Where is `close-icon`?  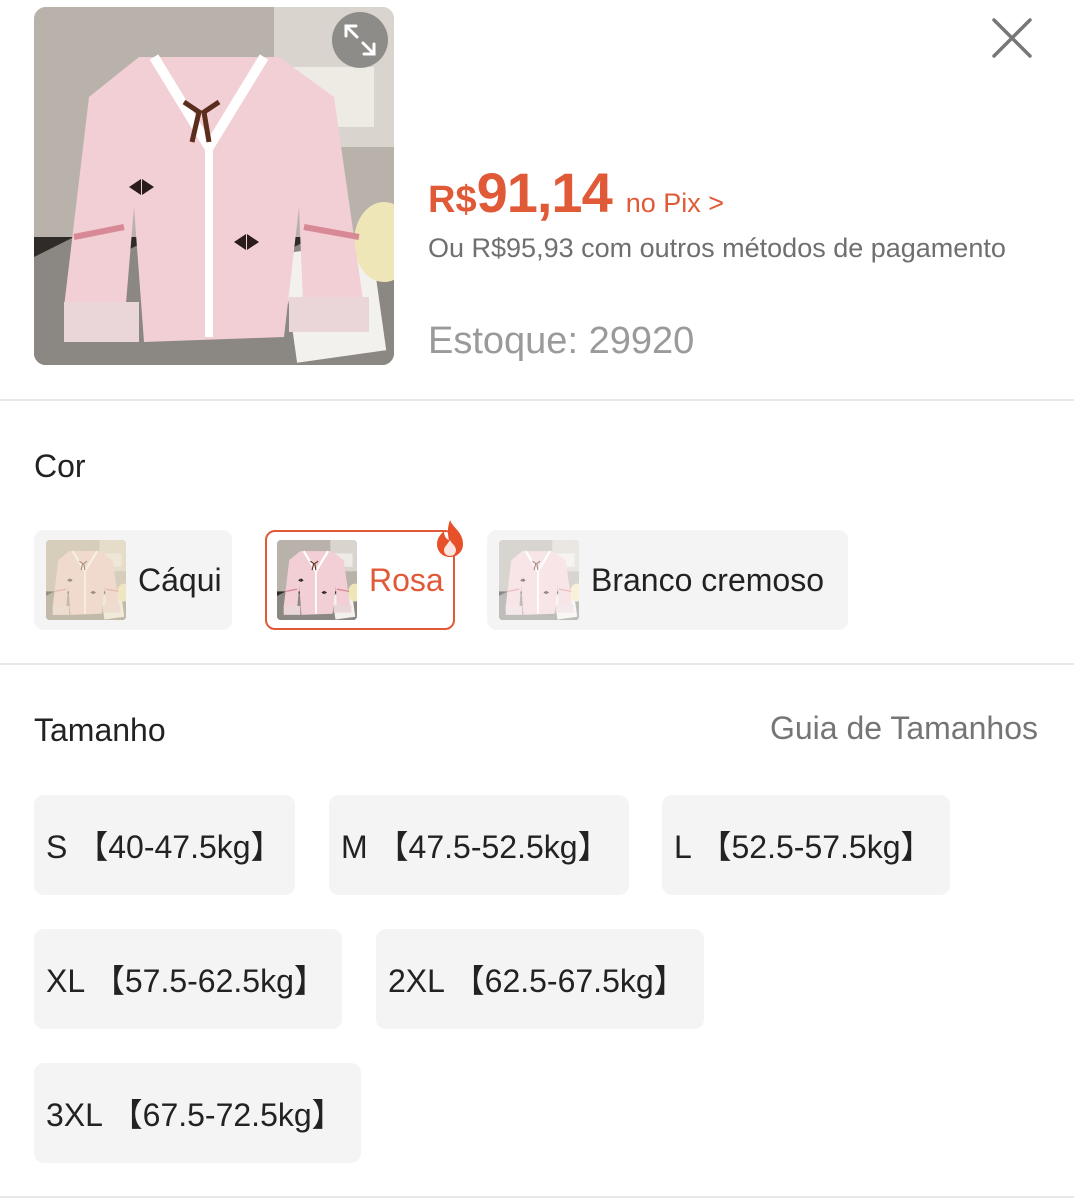 close-icon is located at coordinates (1012, 38).